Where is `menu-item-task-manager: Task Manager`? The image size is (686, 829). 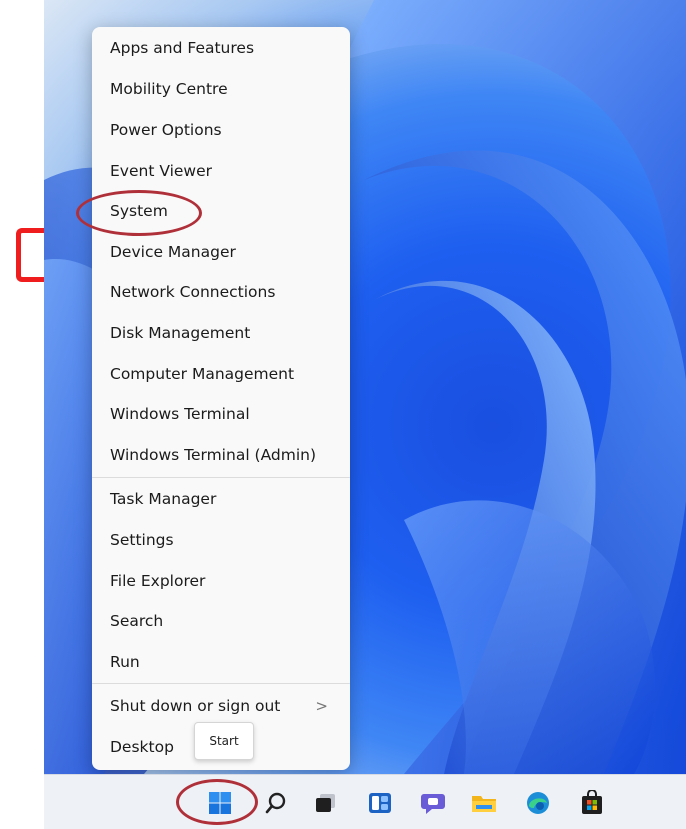
menu-item-task-manager: Task Manager is located at coordinates (221, 499).